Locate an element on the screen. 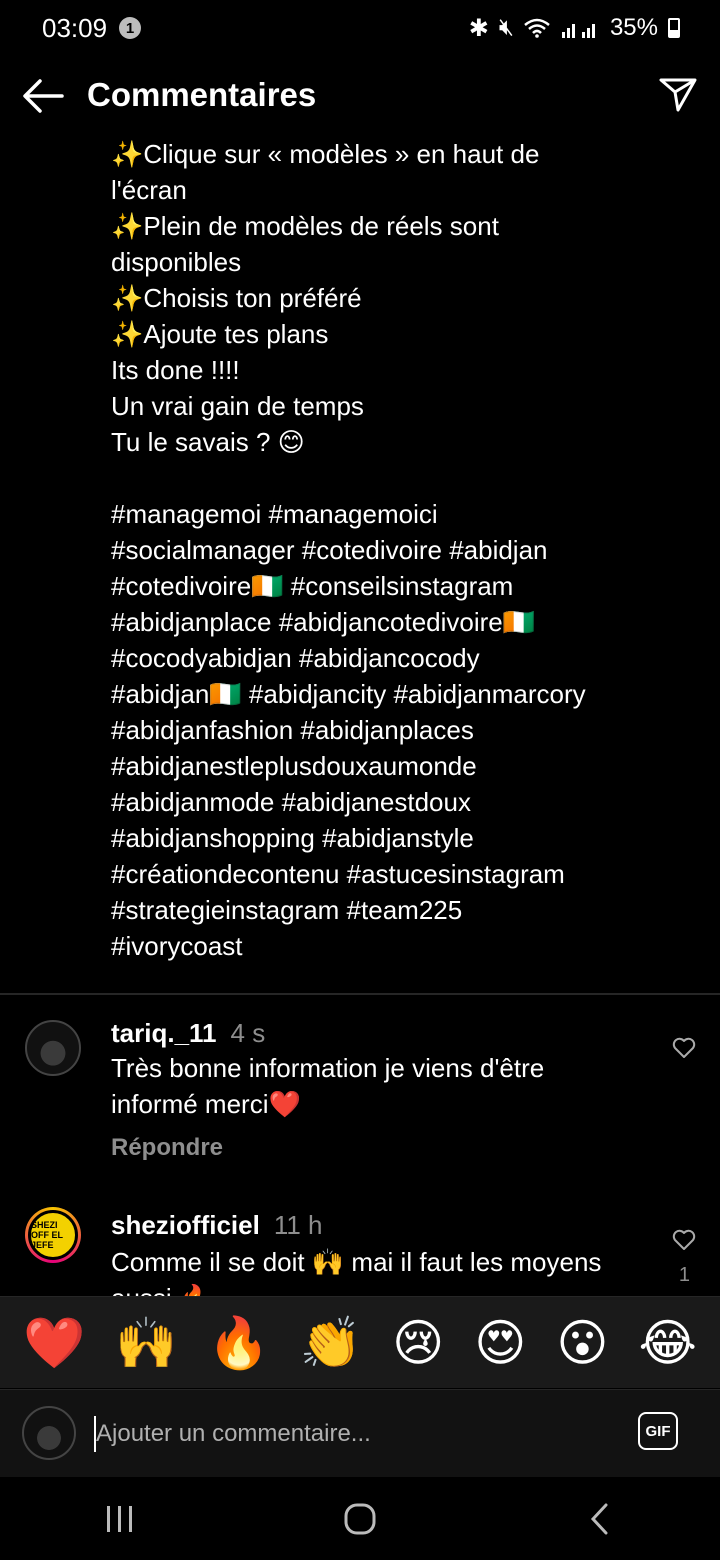  comment-header: sheziofficiel 11 h is located at coordinates (217, 1225).